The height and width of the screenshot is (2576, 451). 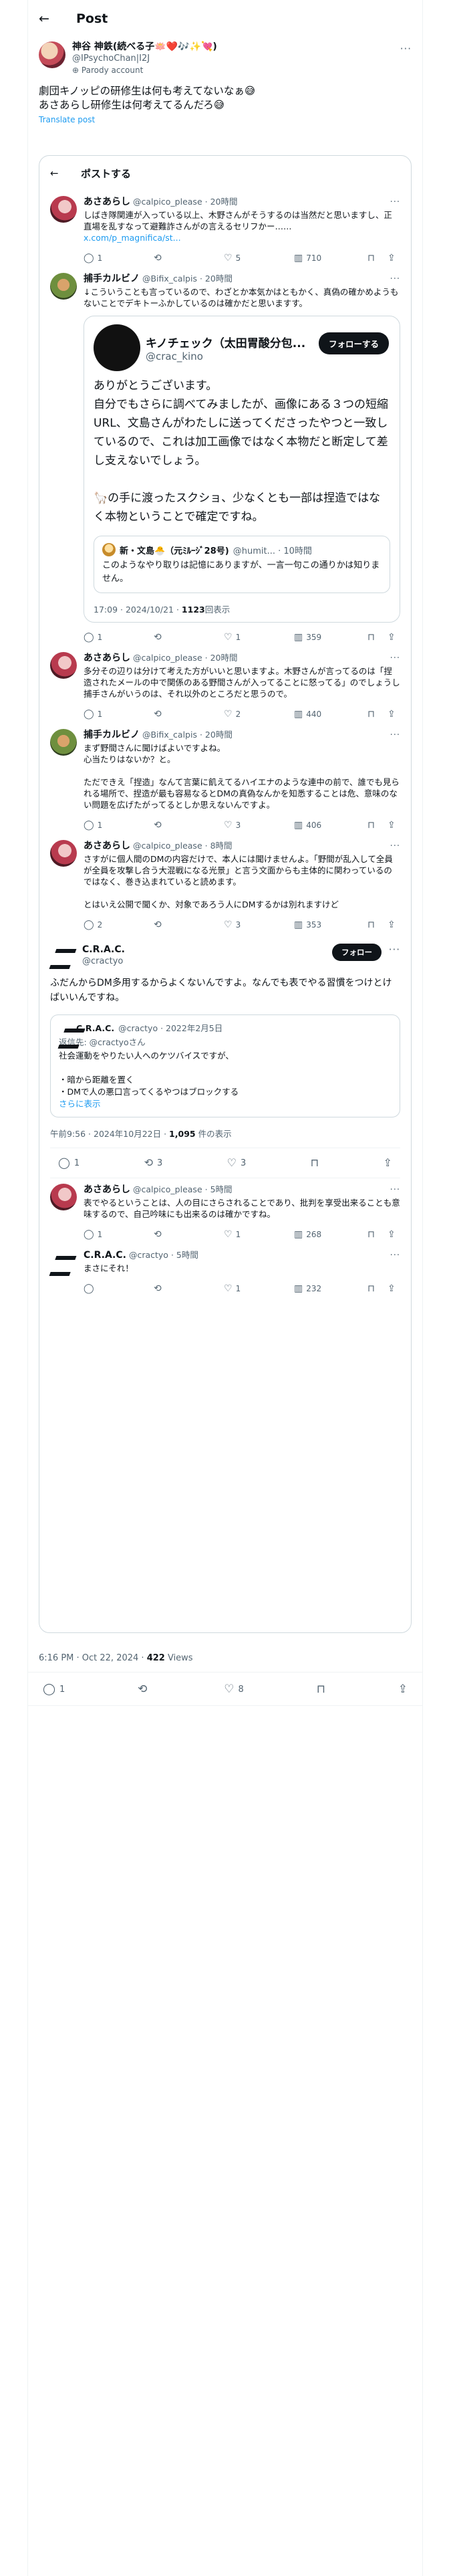 What do you see at coordinates (169, 735) in the screenshot?
I see `tweet-handle: @Bifix_calpis` at bounding box center [169, 735].